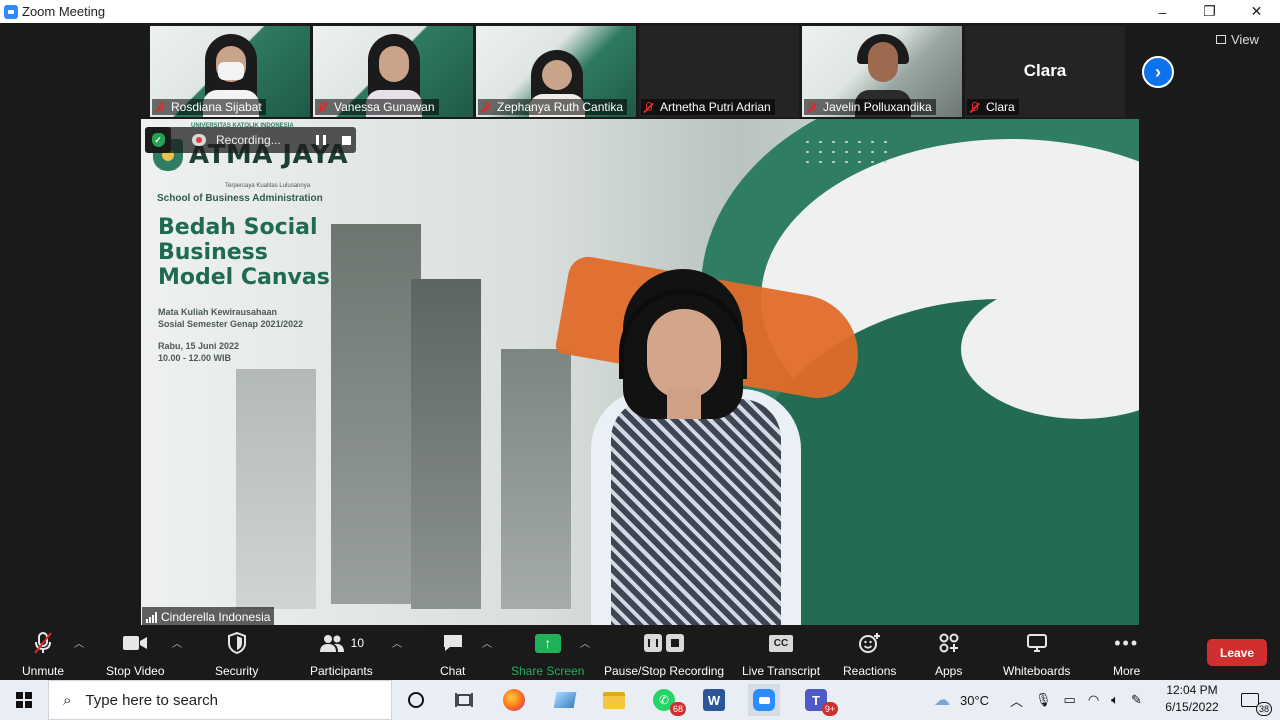 The width and height of the screenshot is (1280, 720). Describe the element at coordinates (268, 186) in the screenshot. I see `logo-tagline: Terpercaya Kualitas Lulusannya` at that location.